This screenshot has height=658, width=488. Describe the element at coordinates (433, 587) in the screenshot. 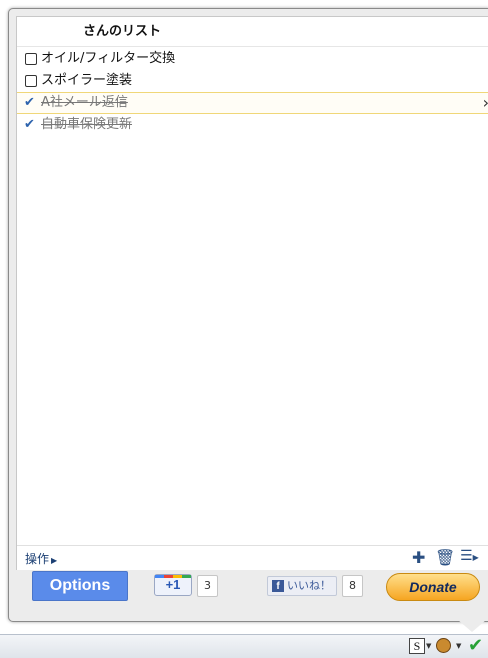

I see `donate-button: Donate` at that location.